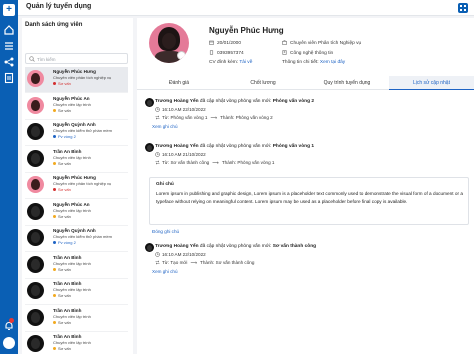 The height and width of the screenshot is (354, 474). Describe the element at coordinates (307, 234) in the screenshot. I see `history-entry-footer: Đóng ghi chú` at that location.